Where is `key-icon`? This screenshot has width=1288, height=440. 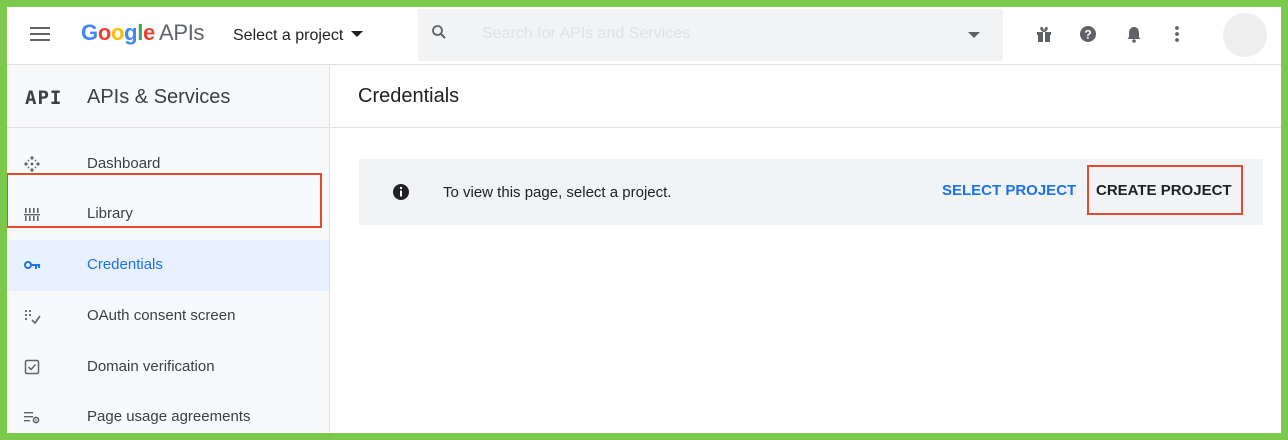
key-icon is located at coordinates (32, 265).